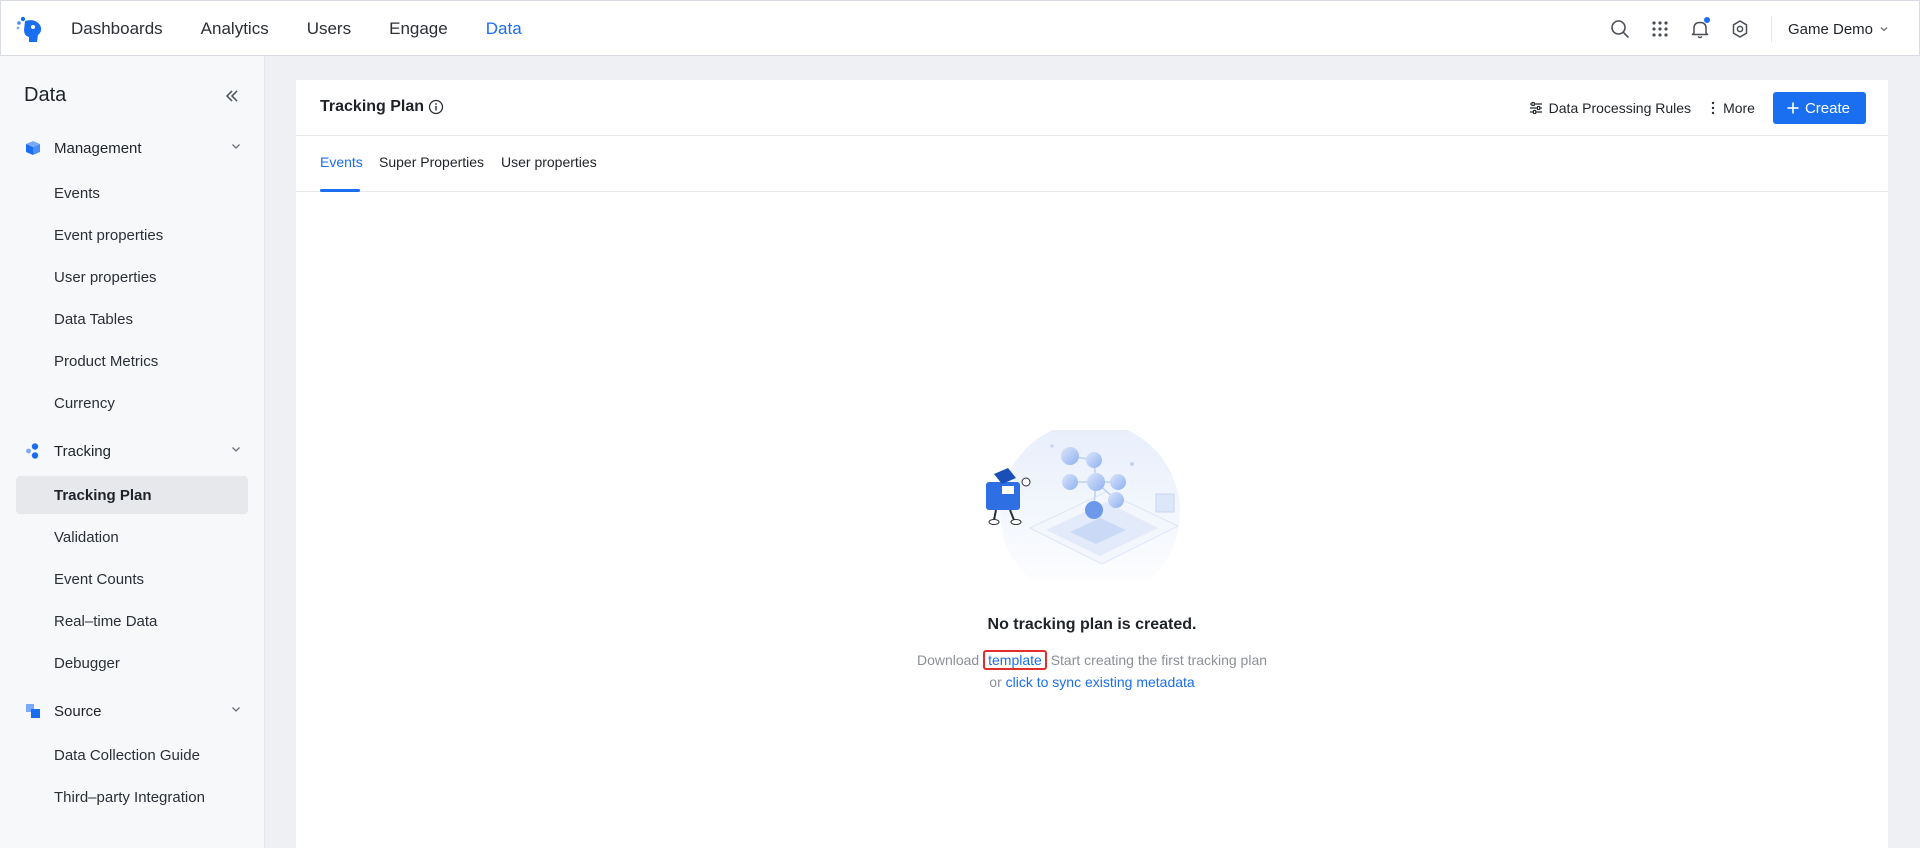 The image size is (1920, 848). What do you see at coordinates (1535, 108) in the screenshot?
I see `sliders-icon` at bounding box center [1535, 108].